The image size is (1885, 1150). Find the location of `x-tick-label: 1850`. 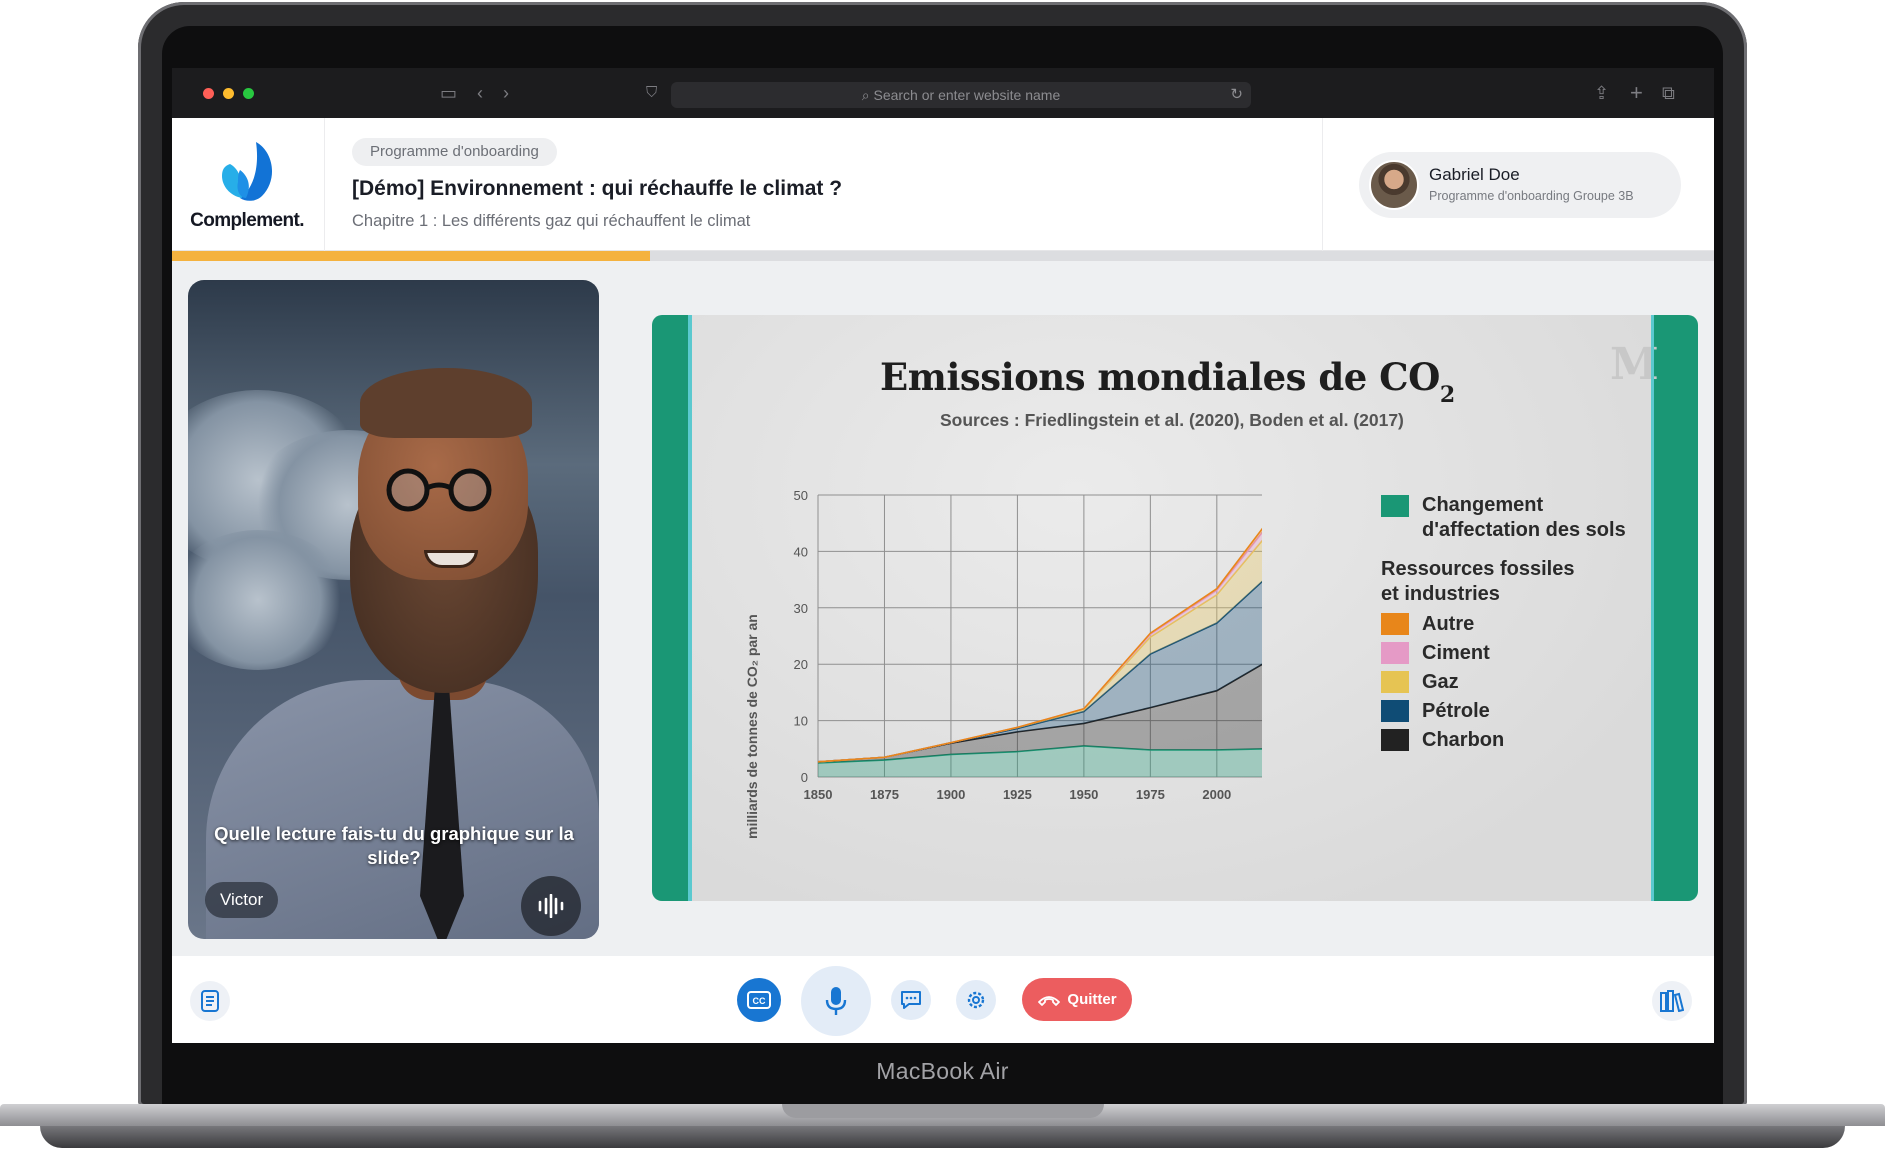

x-tick-label: 1850 is located at coordinates (818, 794).